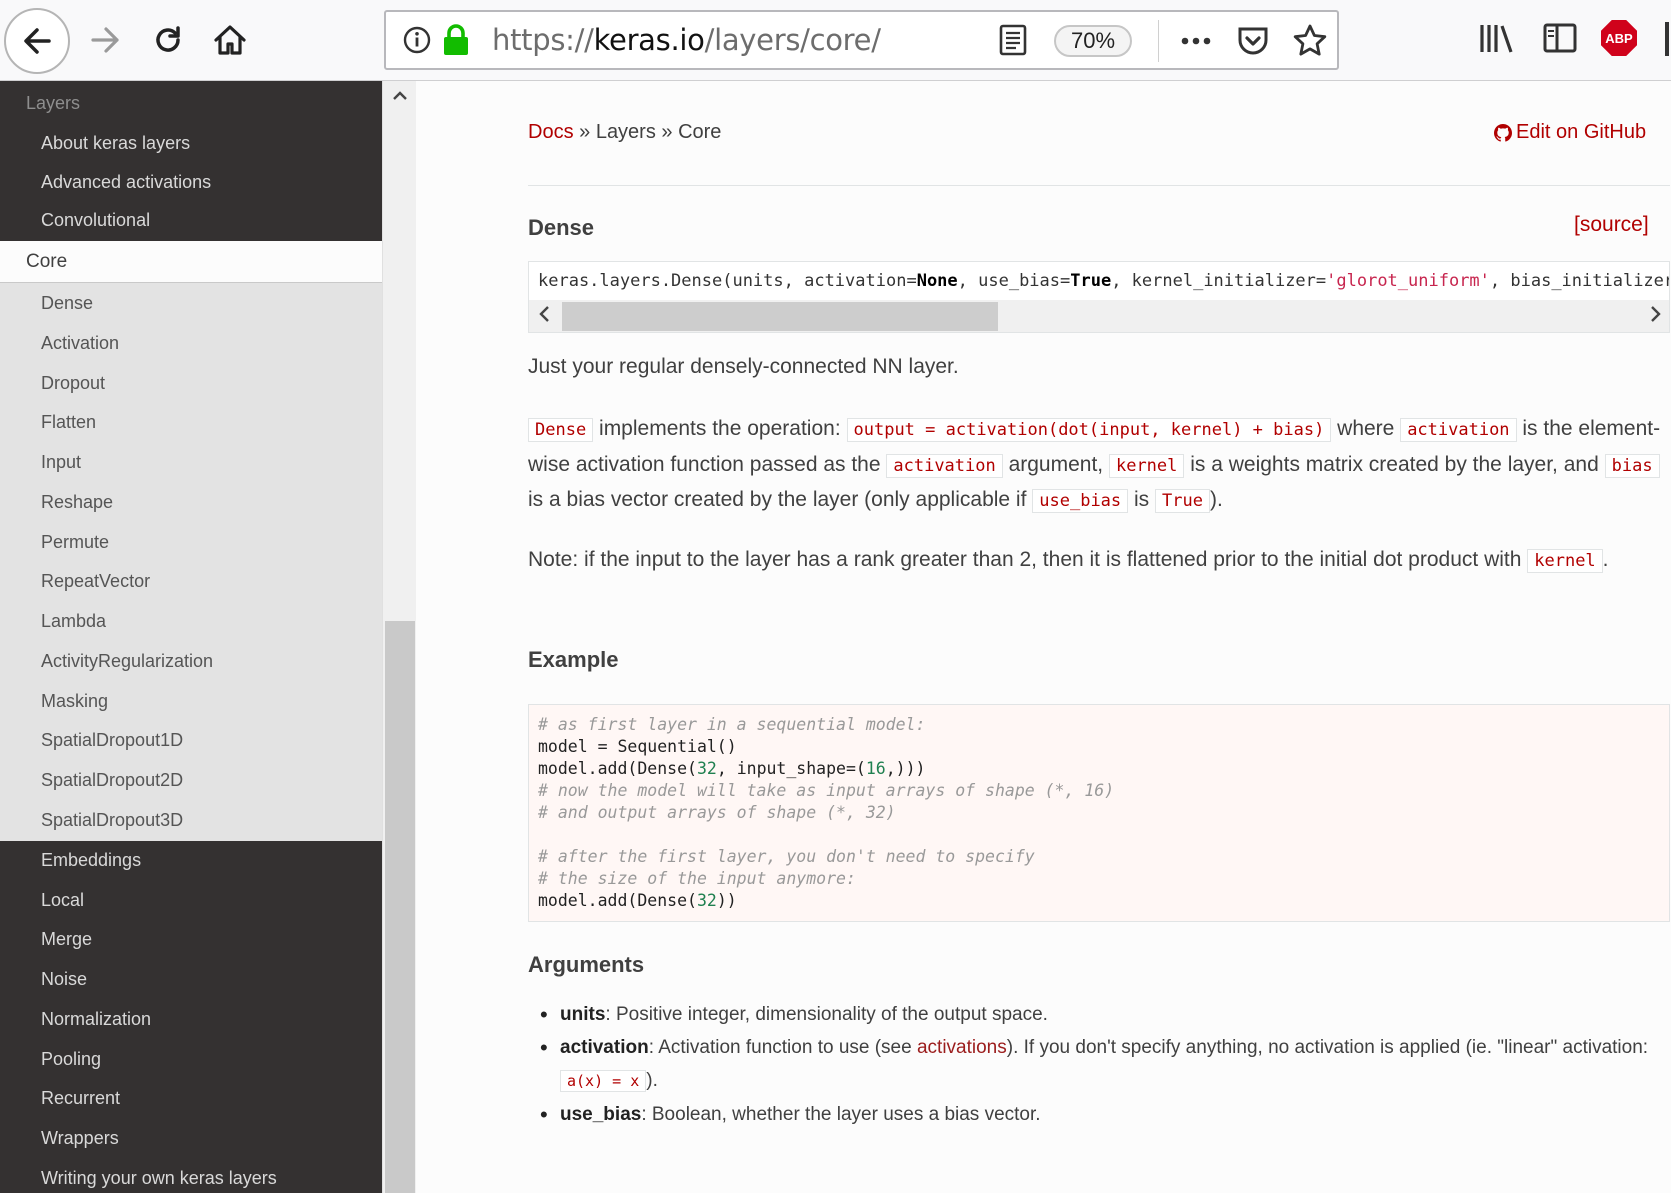  What do you see at coordinates (191, 860) in the screenshot?
I see `sidebar-item-embeddings: Embeddings` at bounding box center [191, 860].